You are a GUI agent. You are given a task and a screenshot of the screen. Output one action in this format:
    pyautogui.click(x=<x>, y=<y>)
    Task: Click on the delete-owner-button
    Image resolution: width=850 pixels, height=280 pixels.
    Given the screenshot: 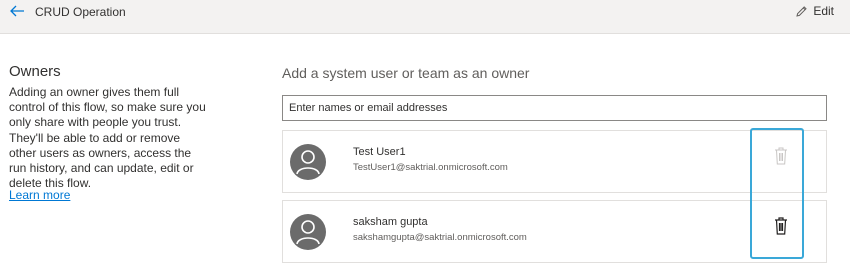 What is the action you would take?
    pyautogui.click(x=781, y=226)
    